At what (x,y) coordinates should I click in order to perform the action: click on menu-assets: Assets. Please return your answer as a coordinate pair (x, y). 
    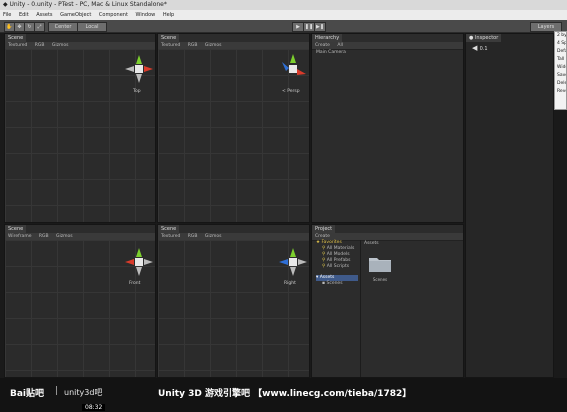
    Looking at the image, I should click on (44, 15).